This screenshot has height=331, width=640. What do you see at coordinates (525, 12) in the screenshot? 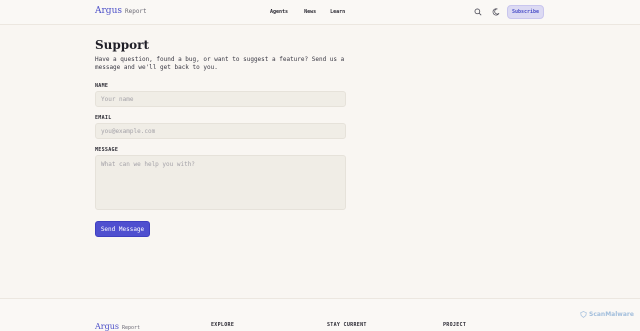
I see `subscribe-button: Subscribe` at bounding box center [525, 12].